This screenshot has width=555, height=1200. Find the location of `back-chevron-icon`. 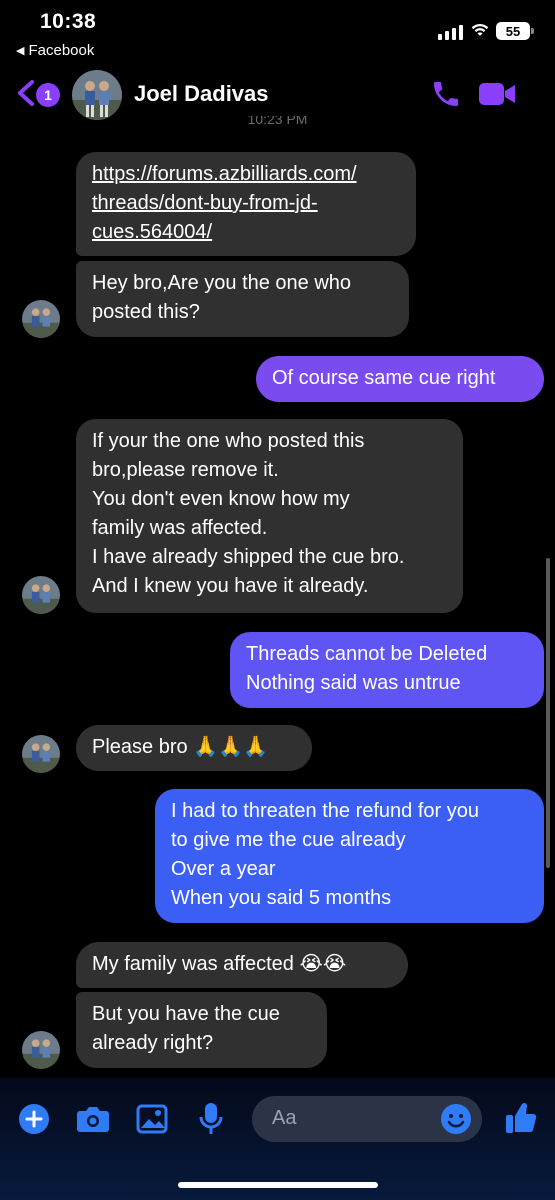

back-chevron-icon is located at coordinates (26, 93).